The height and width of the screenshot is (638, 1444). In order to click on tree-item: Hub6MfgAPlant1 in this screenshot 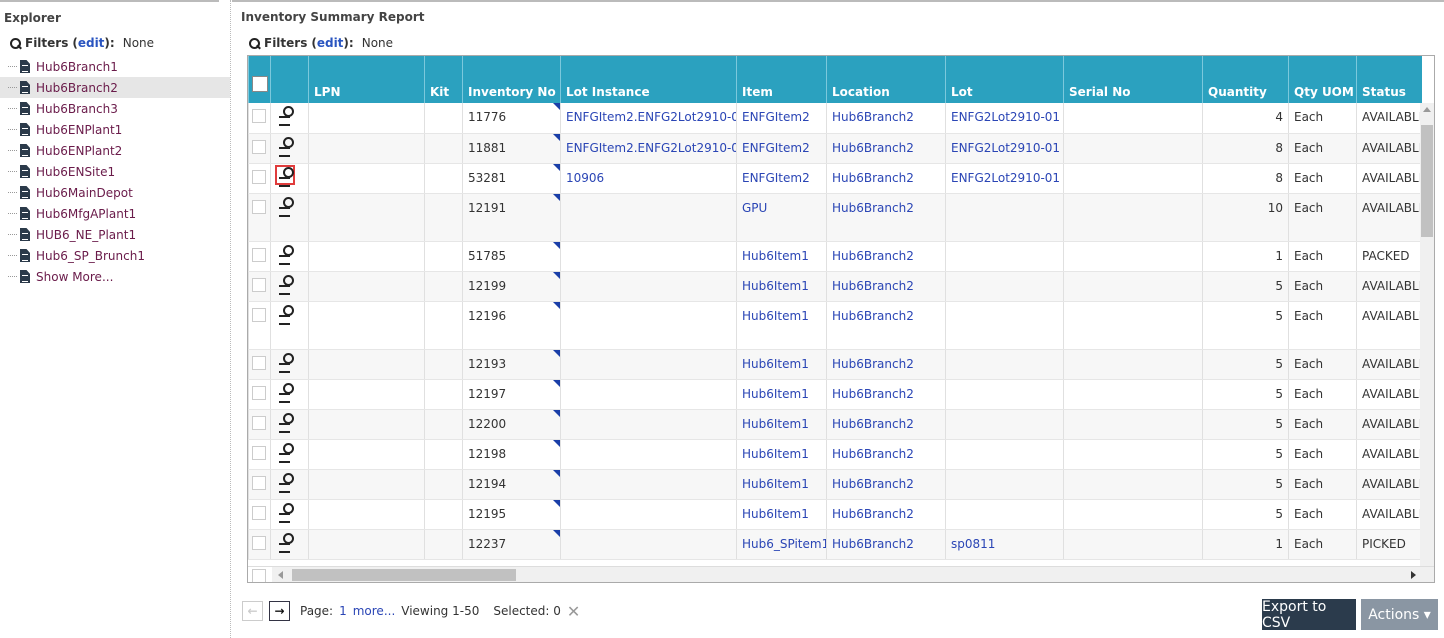, I will do `click(115, 213)`.